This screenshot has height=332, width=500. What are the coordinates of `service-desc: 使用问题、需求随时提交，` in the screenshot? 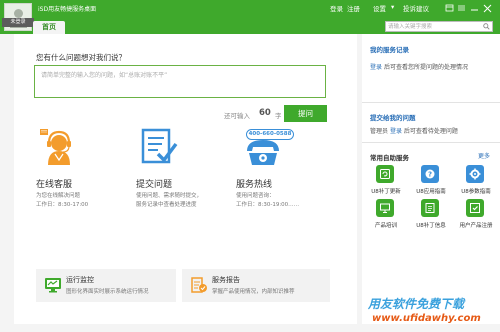 It's located at (169, 196).